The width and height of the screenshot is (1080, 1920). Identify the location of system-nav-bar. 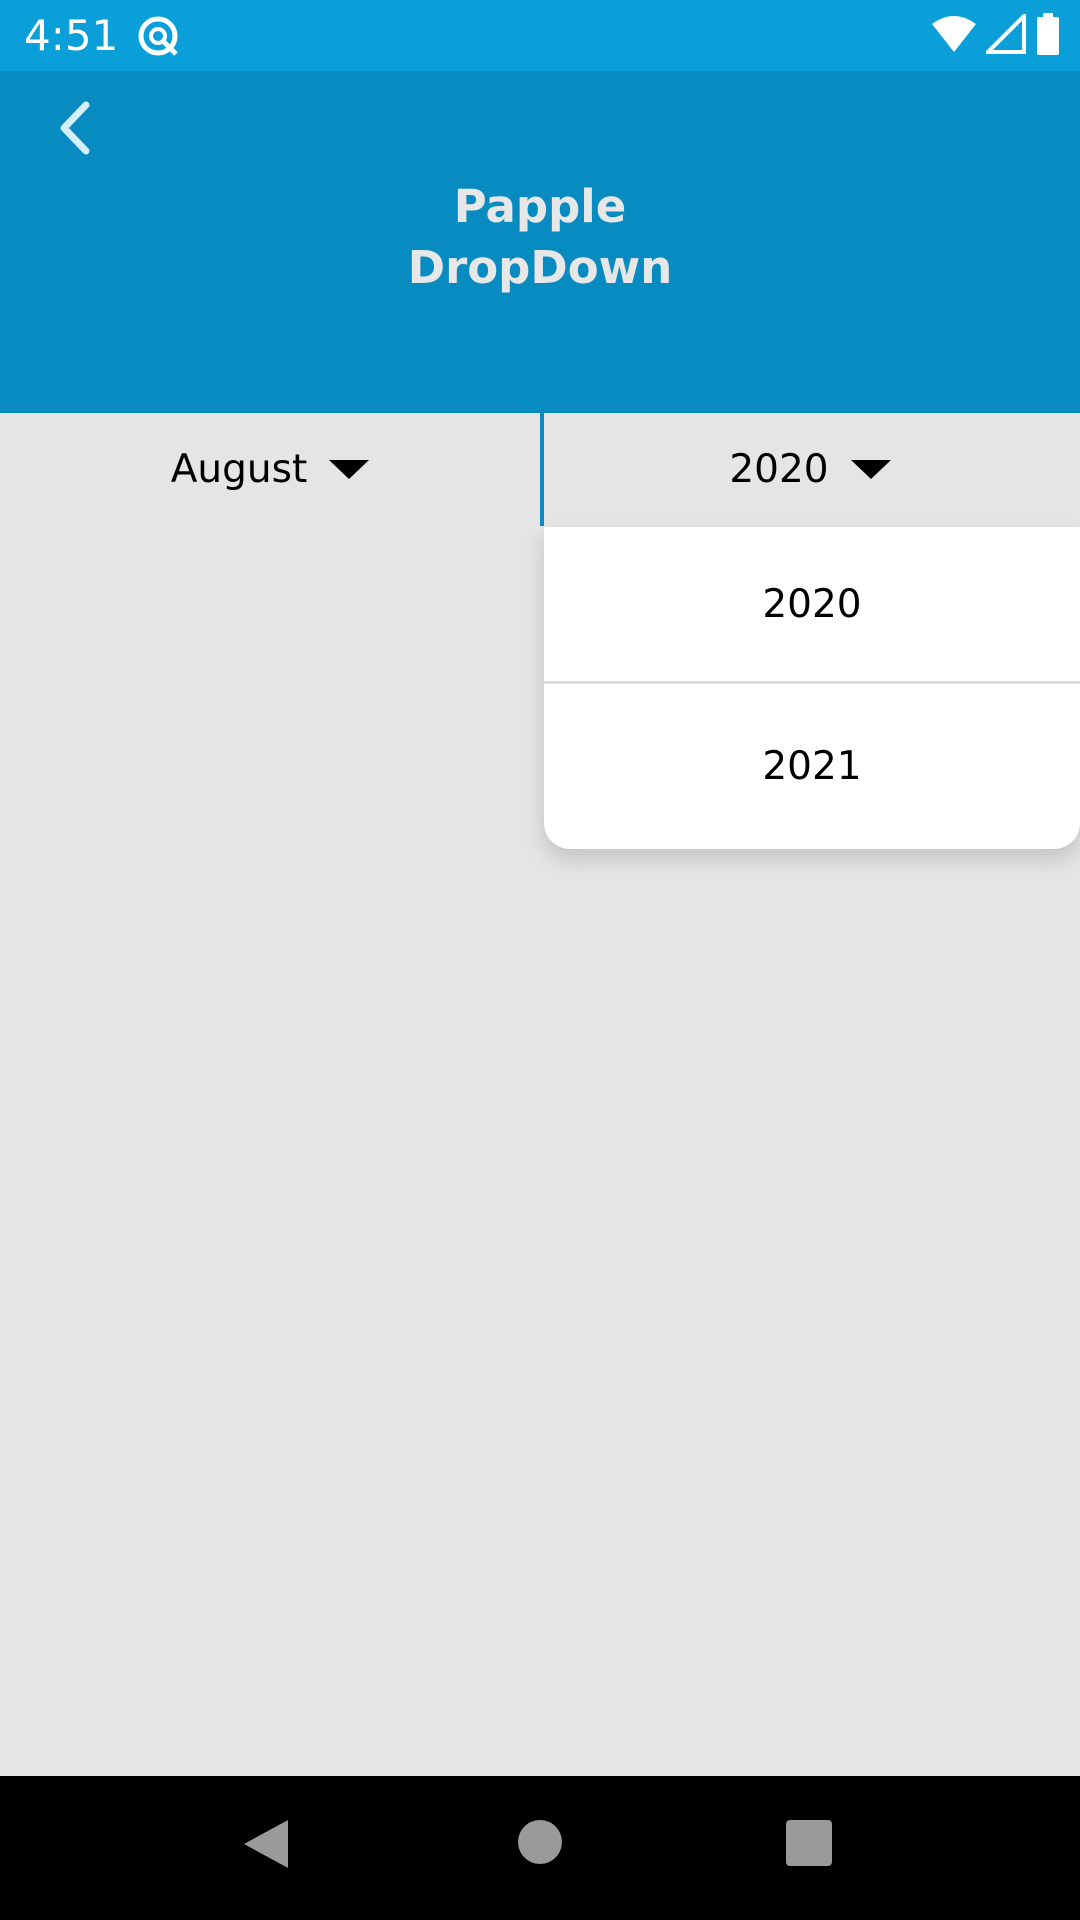
(540, 1848).